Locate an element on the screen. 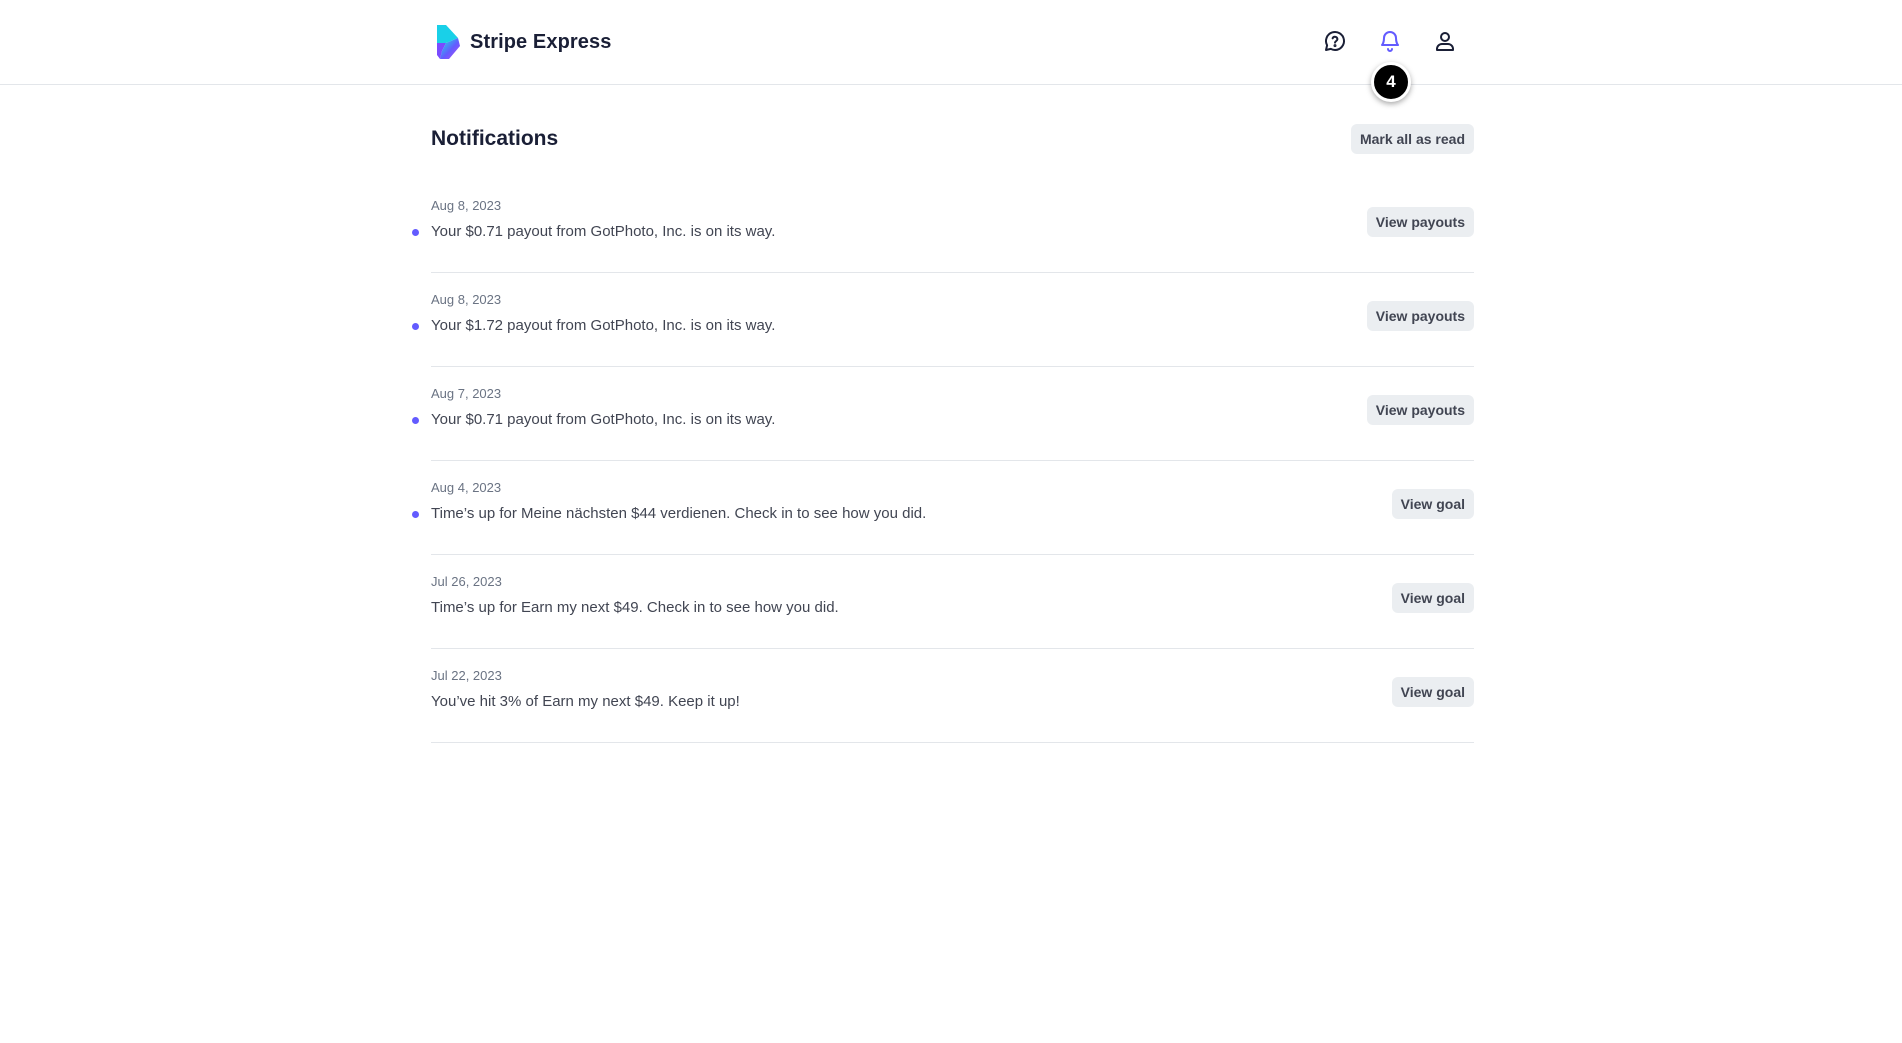 This screenshot has height=1043, width=1902. help-button is located at coordinates (1335, 41).